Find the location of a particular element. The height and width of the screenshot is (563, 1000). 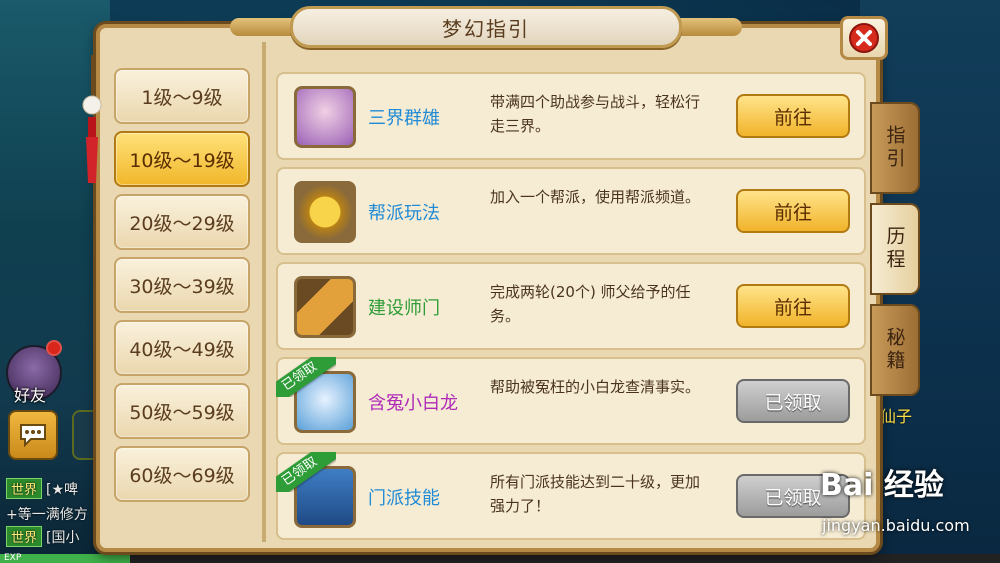

close-button is located at coordinates (864, 38).